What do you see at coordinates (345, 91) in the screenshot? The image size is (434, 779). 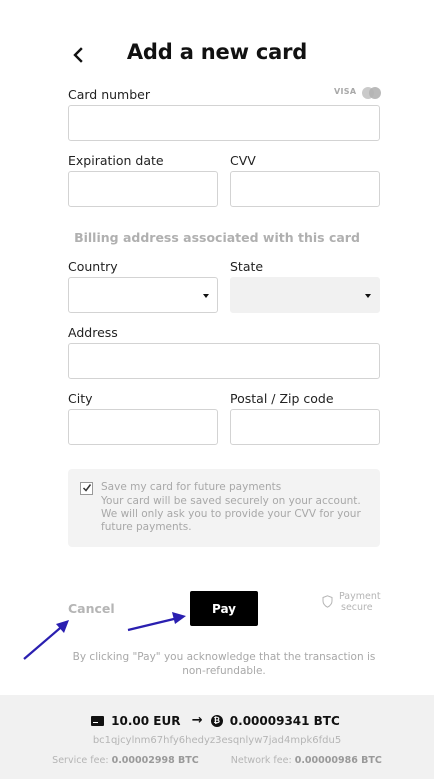 I see `visa-icon: VISA` at bounding box center [345, 91].